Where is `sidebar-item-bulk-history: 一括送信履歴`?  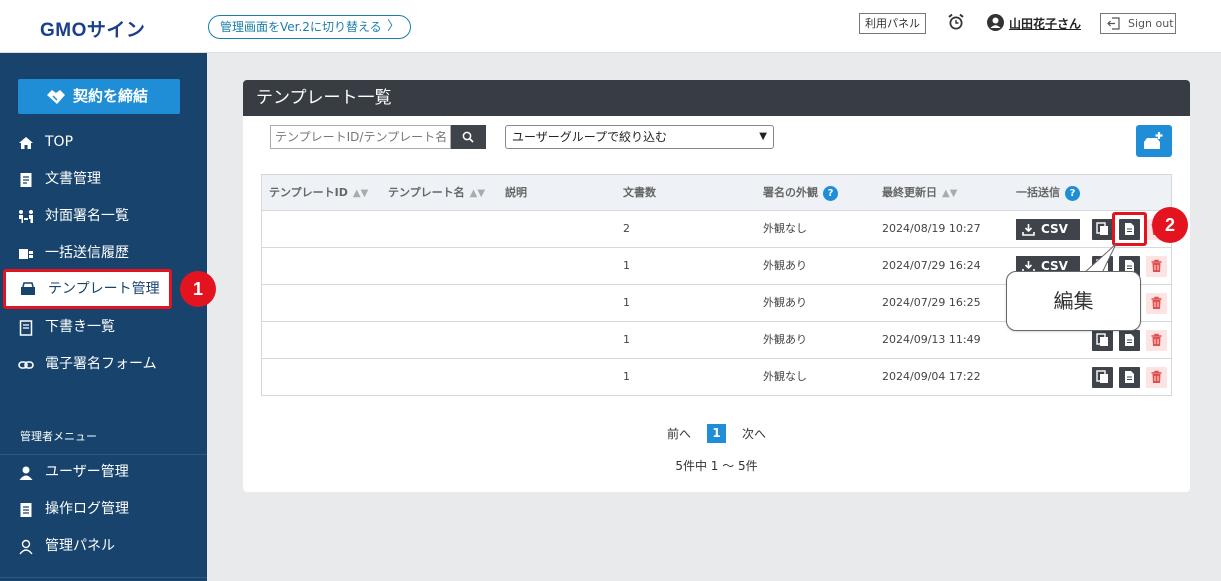 sidebar-item-bulk-history: 一括送信履歴 is located at coordinates (103, 253).